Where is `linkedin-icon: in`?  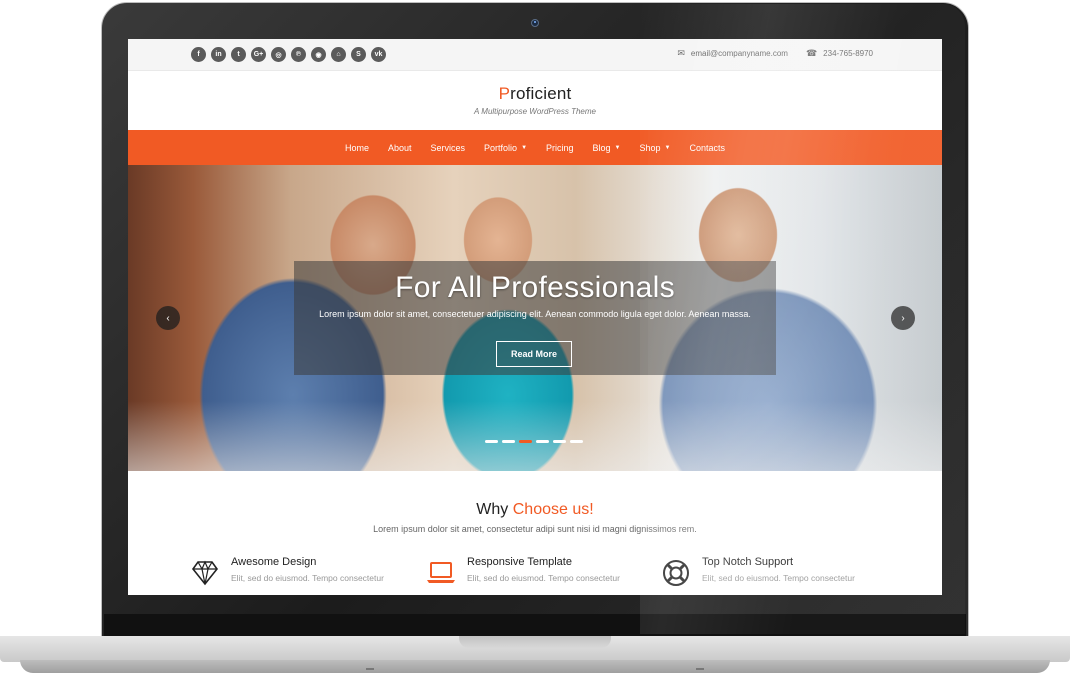 linkedin-icon: in is located at coordinates (218, 54).